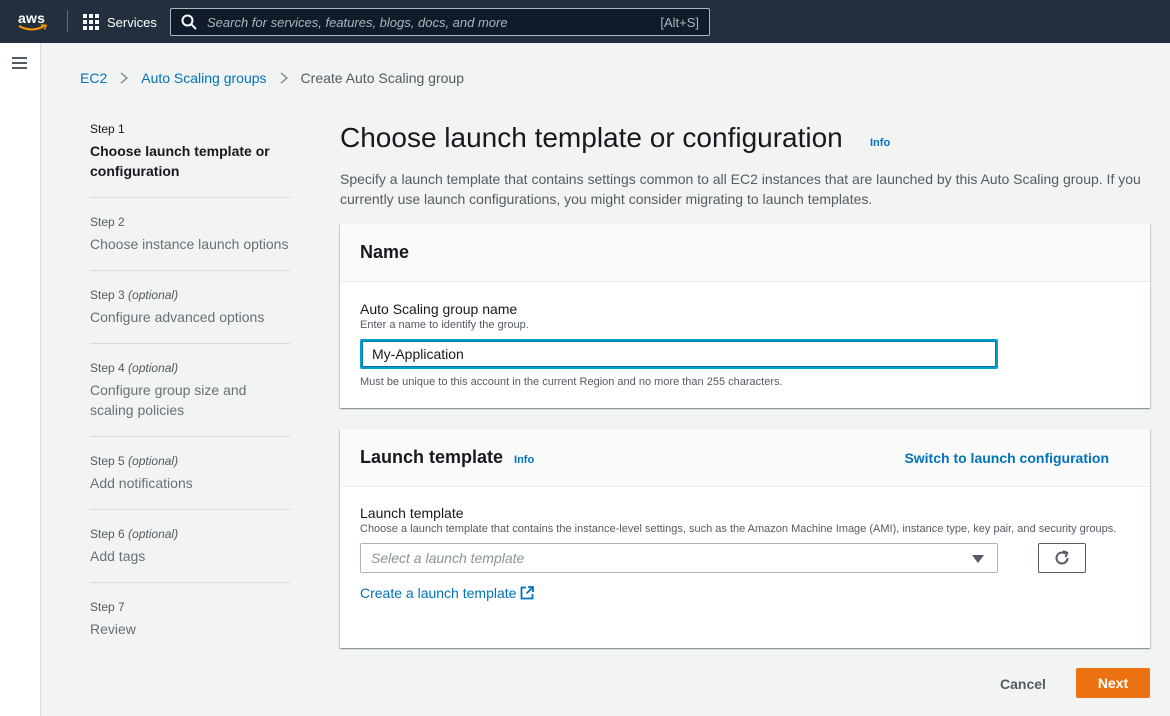 The height and width of the screenshot is (716, 1170). What do you see at coordinates (880, 143) in the screenshot?
I see `page-info-link: Info` at bounding box center [880, 143].